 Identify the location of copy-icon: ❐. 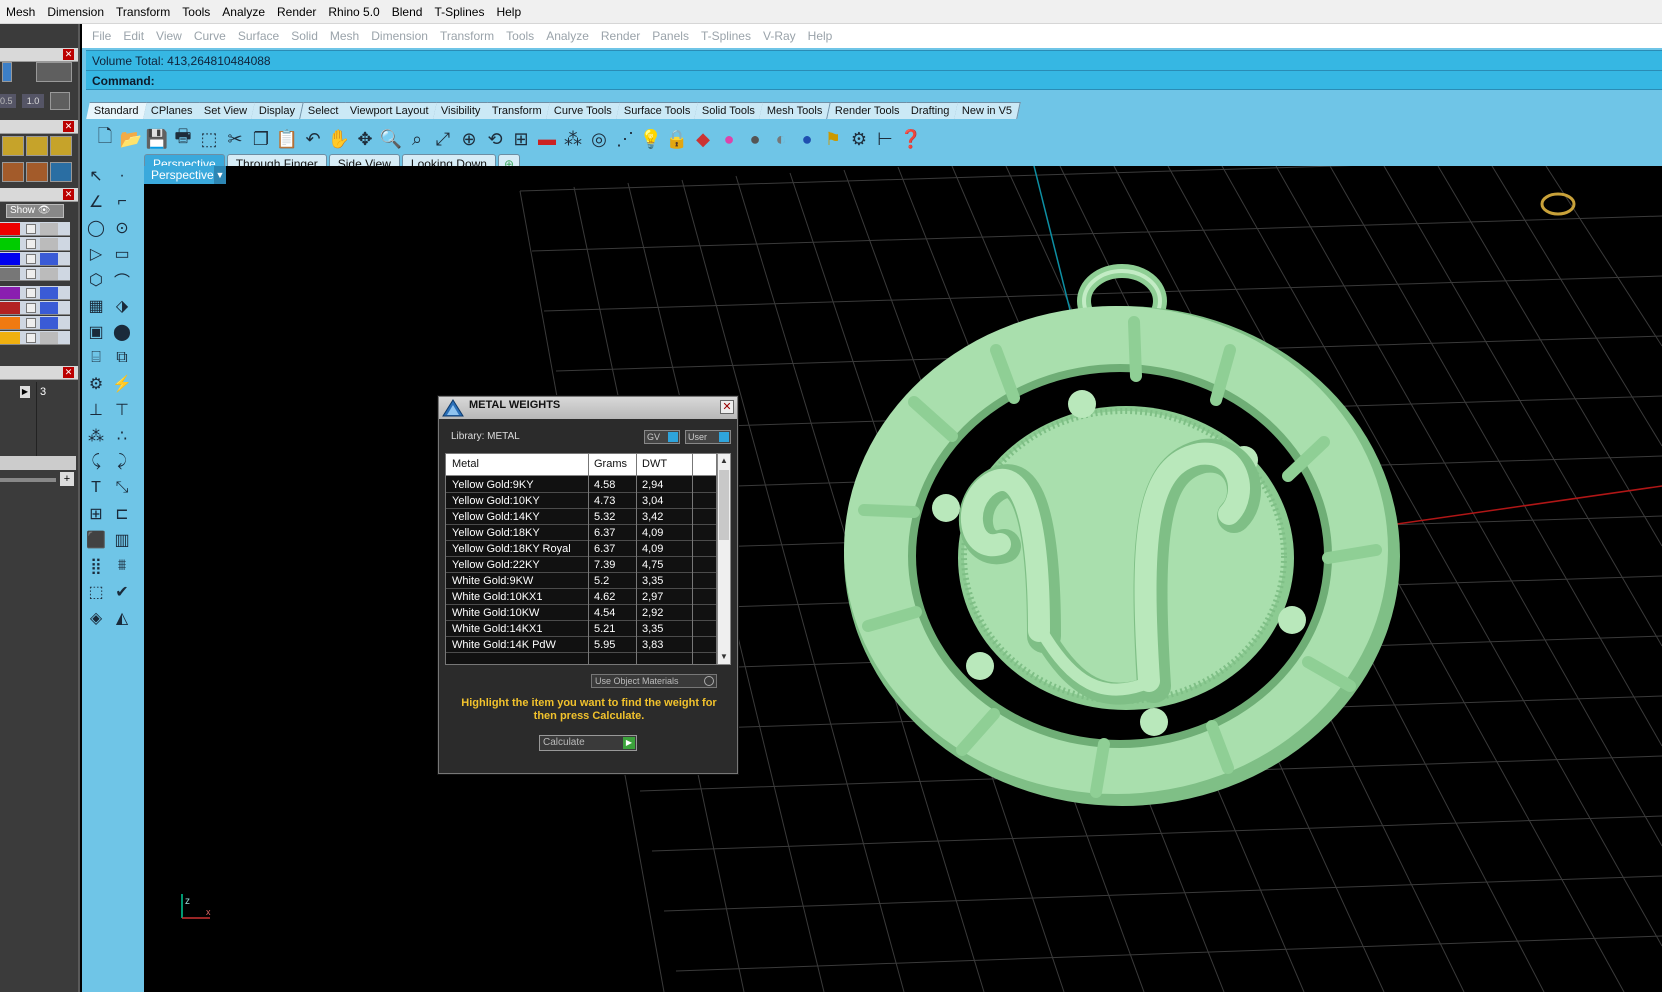
(261, 139).